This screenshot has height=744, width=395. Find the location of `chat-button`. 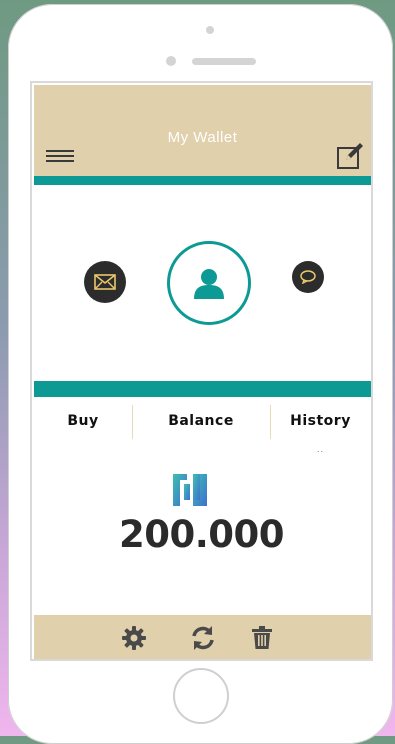

chat-button is located at coordinates (308, 277).